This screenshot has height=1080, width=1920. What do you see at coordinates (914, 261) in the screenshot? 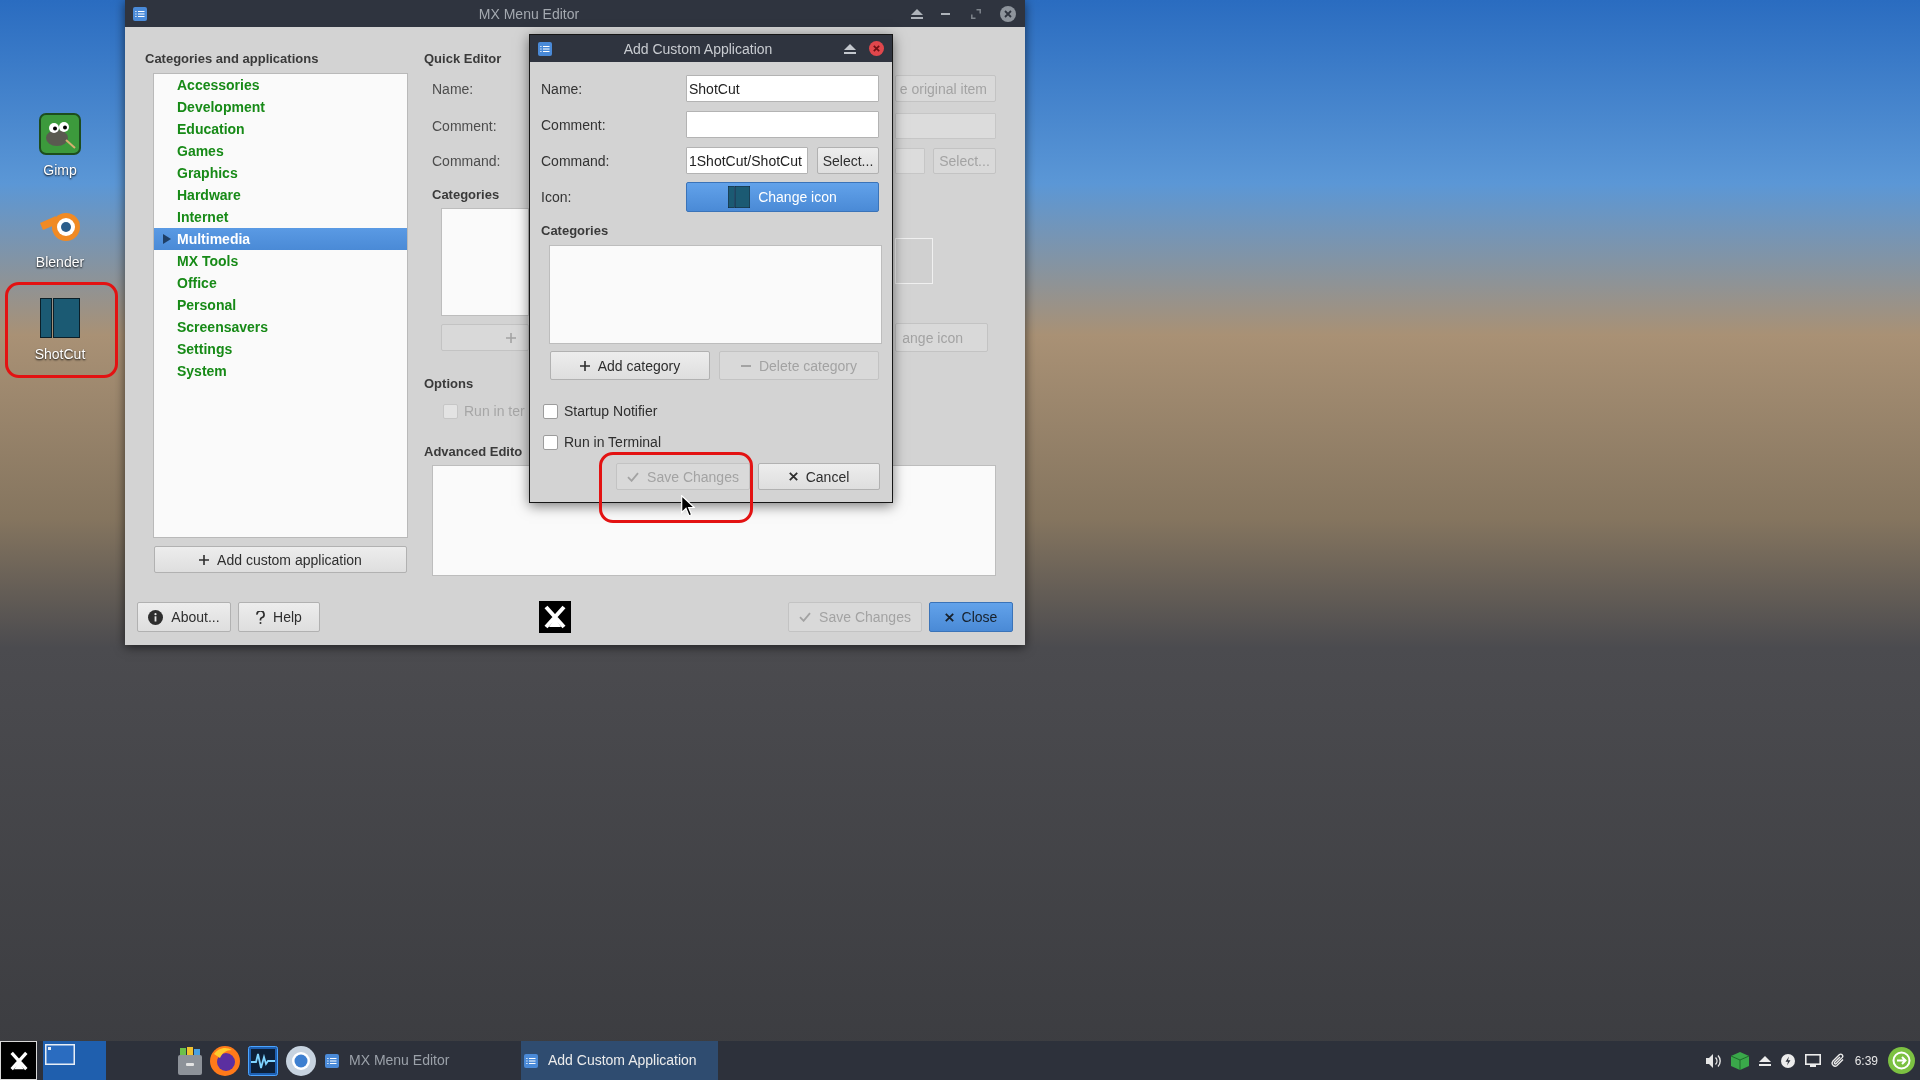
I see `image-frame` at bounding box center [914, 261].